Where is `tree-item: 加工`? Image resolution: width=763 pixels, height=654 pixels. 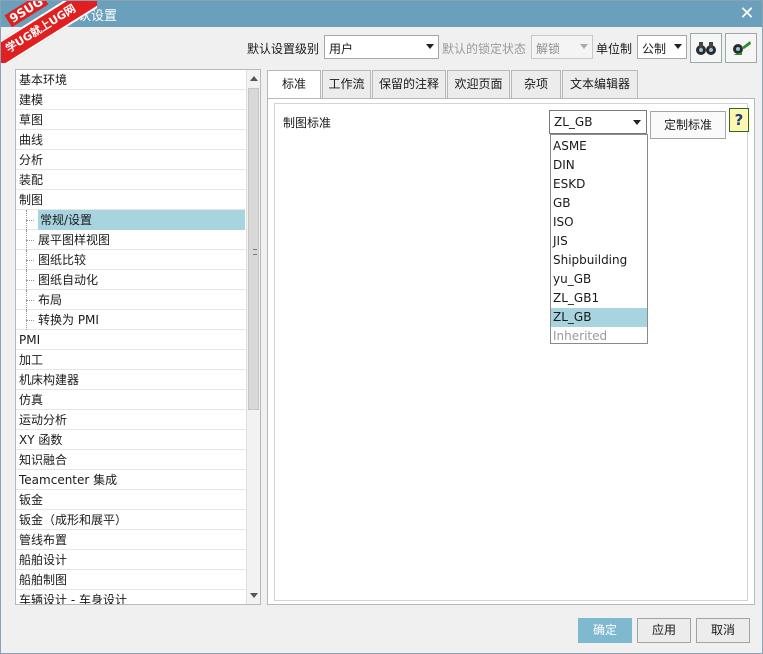
tree-item: 加工 is located at coordinates (131, 360).